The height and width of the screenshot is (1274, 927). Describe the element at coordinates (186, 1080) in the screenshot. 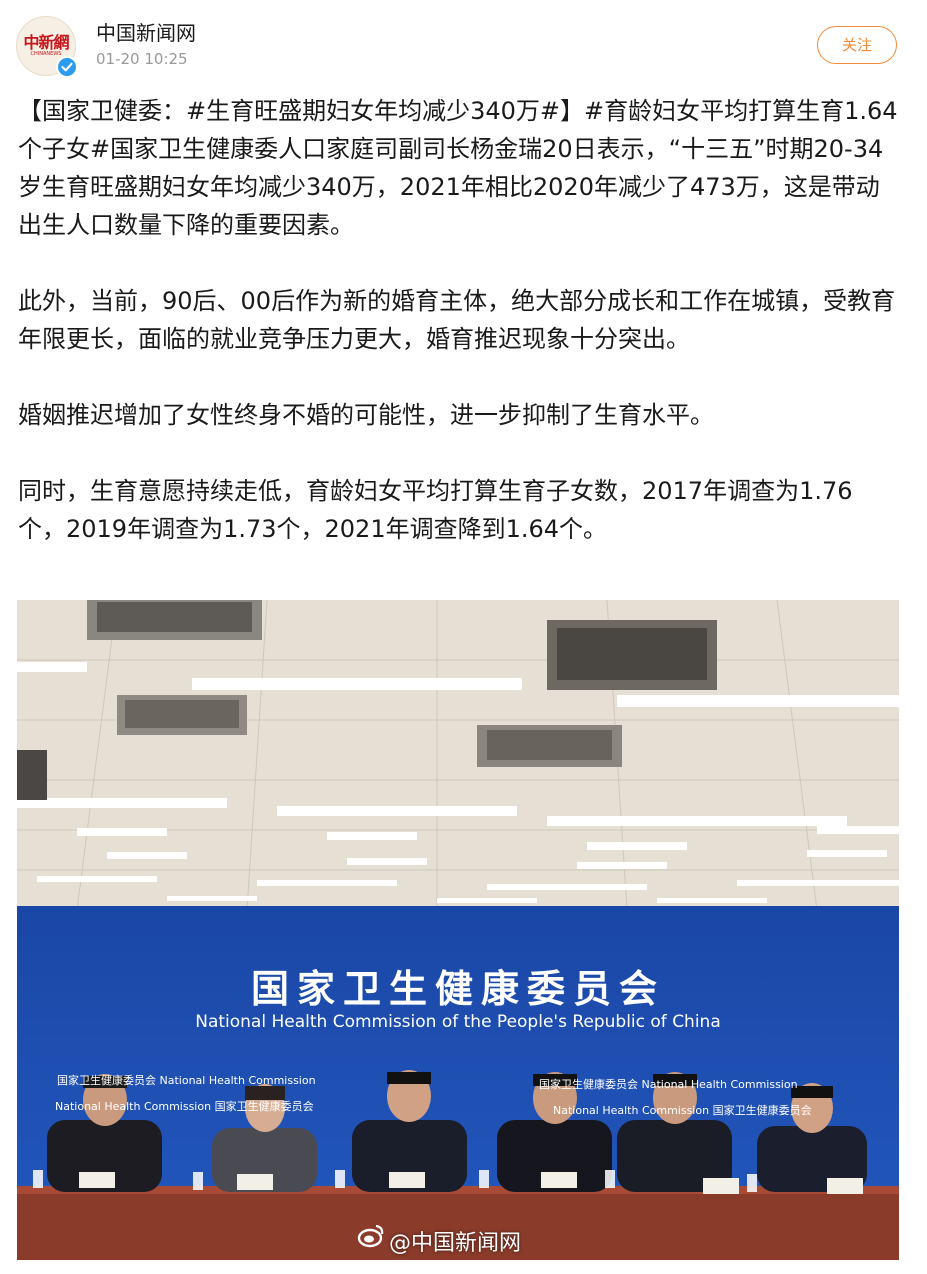

I see `sign-left-top: 国家卫生健康委员会 National Health Commission` at that location.